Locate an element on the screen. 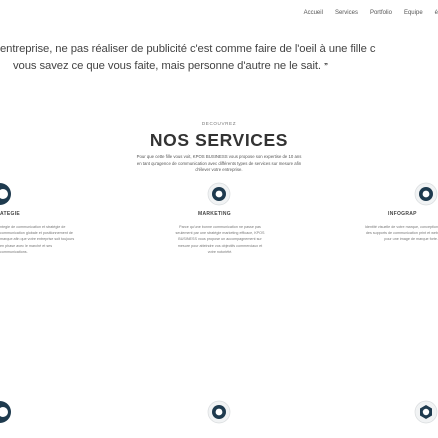  circle-target-icon is located at coordinates (219, 412).